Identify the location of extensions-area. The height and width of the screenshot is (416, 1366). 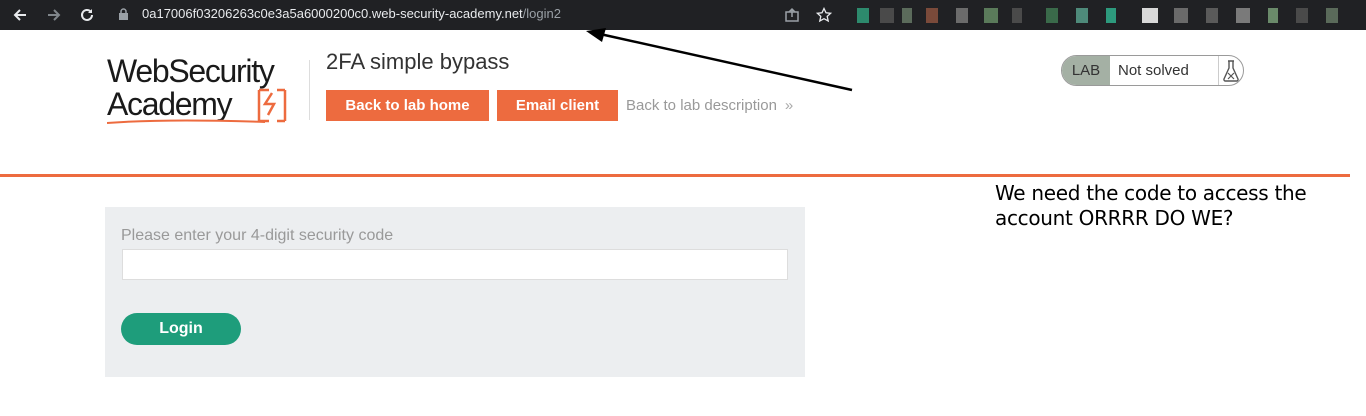
(1102, 15).